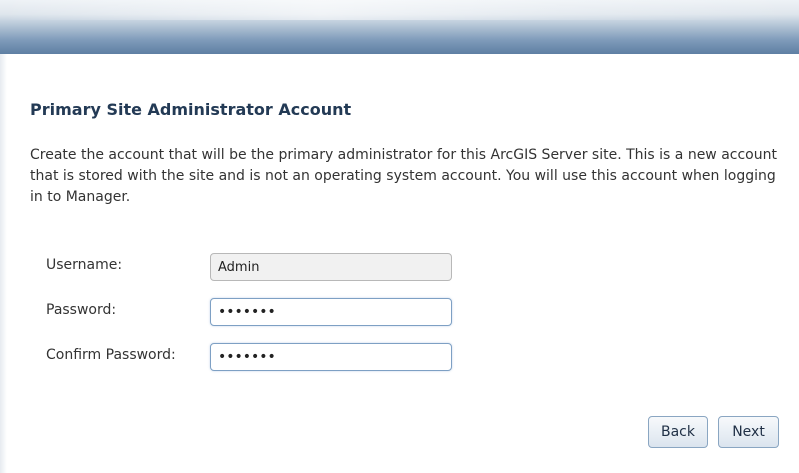 The width and height of the screenshot is (799, 473). What do you see at coordinates (399, 27) in the screenshot?
I see `title-bar` at bounding box center [399, 27].